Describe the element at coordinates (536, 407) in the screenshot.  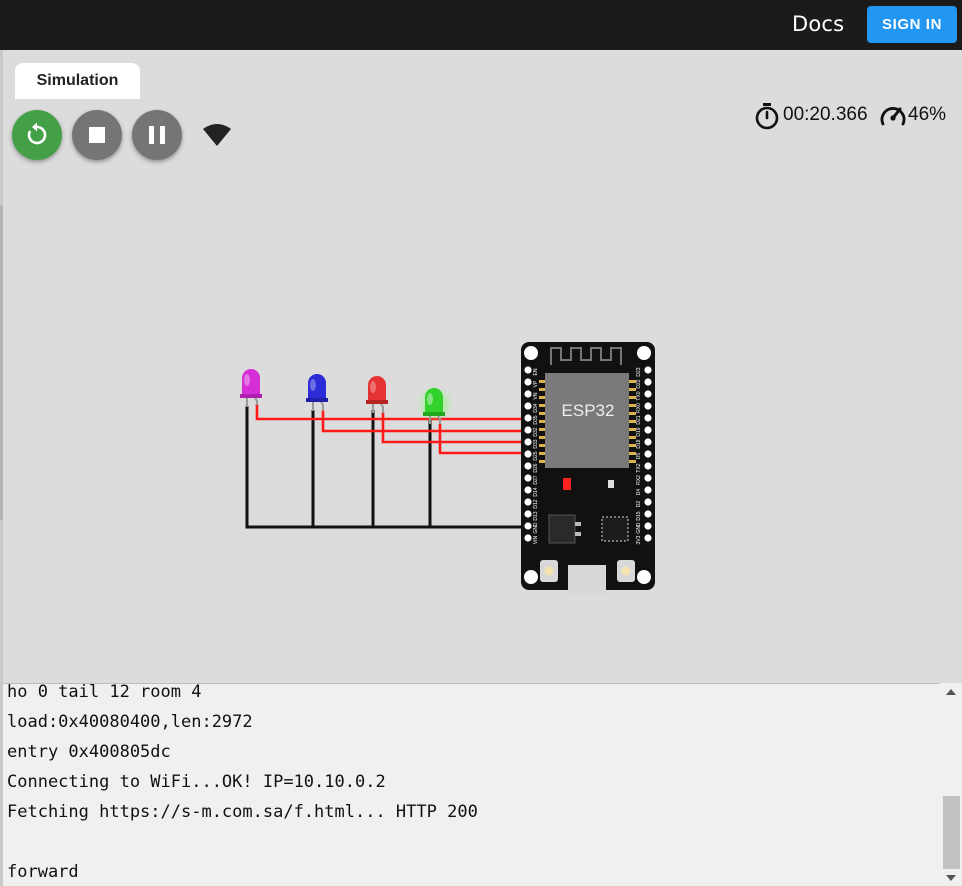
I see `pin-label: D34` at that location.